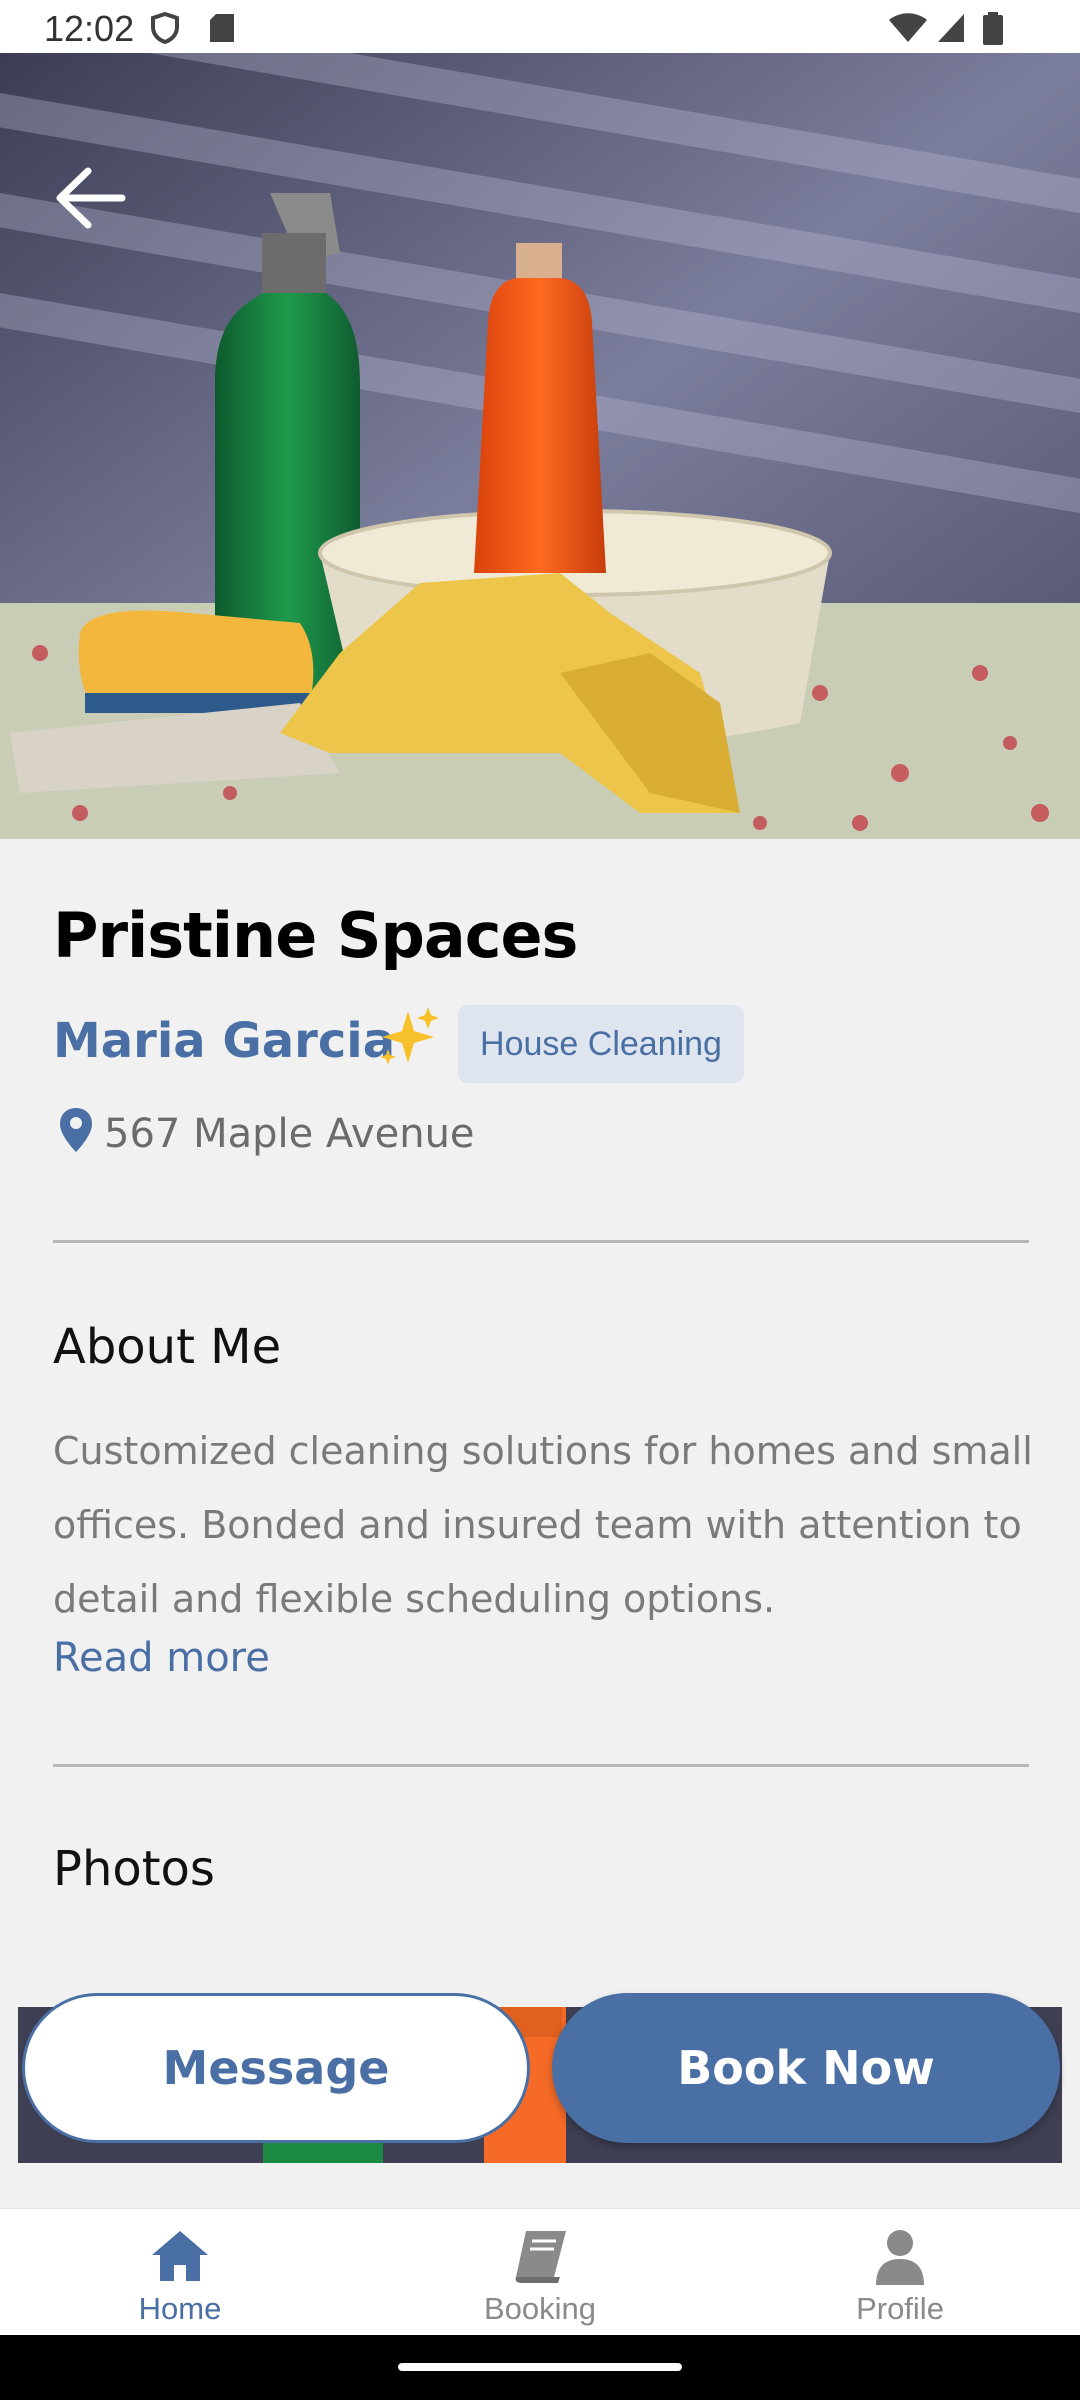 This screenshot has width=1080, height=2400. I want to click on photos-heading: Photos, so click(134, 1869).